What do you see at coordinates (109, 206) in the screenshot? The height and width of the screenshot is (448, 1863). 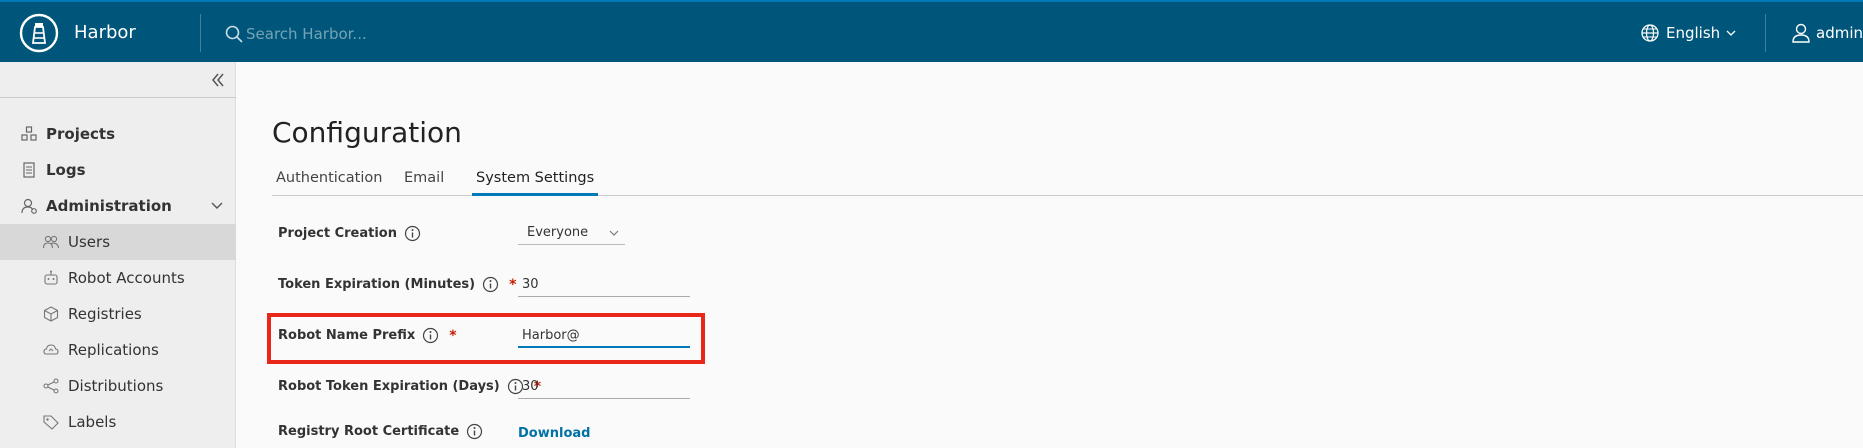 I see `sidebar-item-label: Administration` at bounding box center [109, 206].